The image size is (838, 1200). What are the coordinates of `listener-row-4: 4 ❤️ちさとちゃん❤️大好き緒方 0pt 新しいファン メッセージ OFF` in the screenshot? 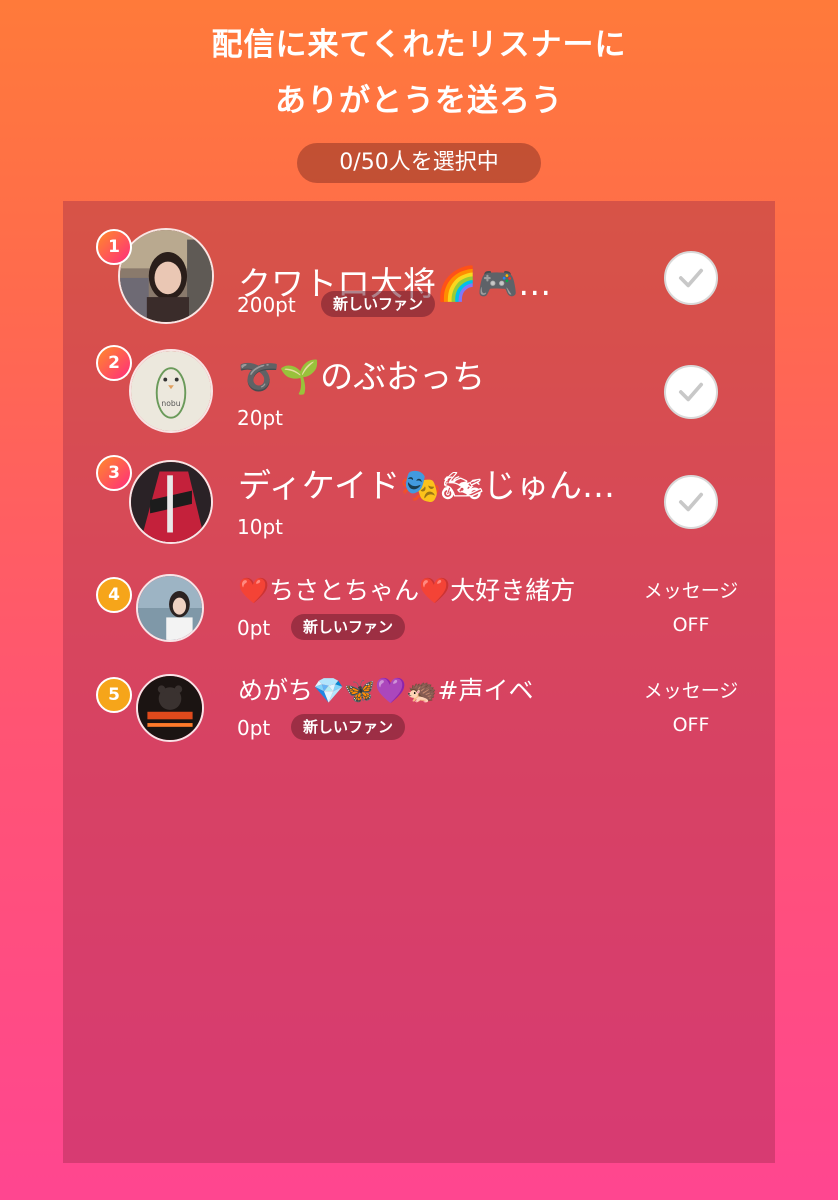 It's located at (419, 621).